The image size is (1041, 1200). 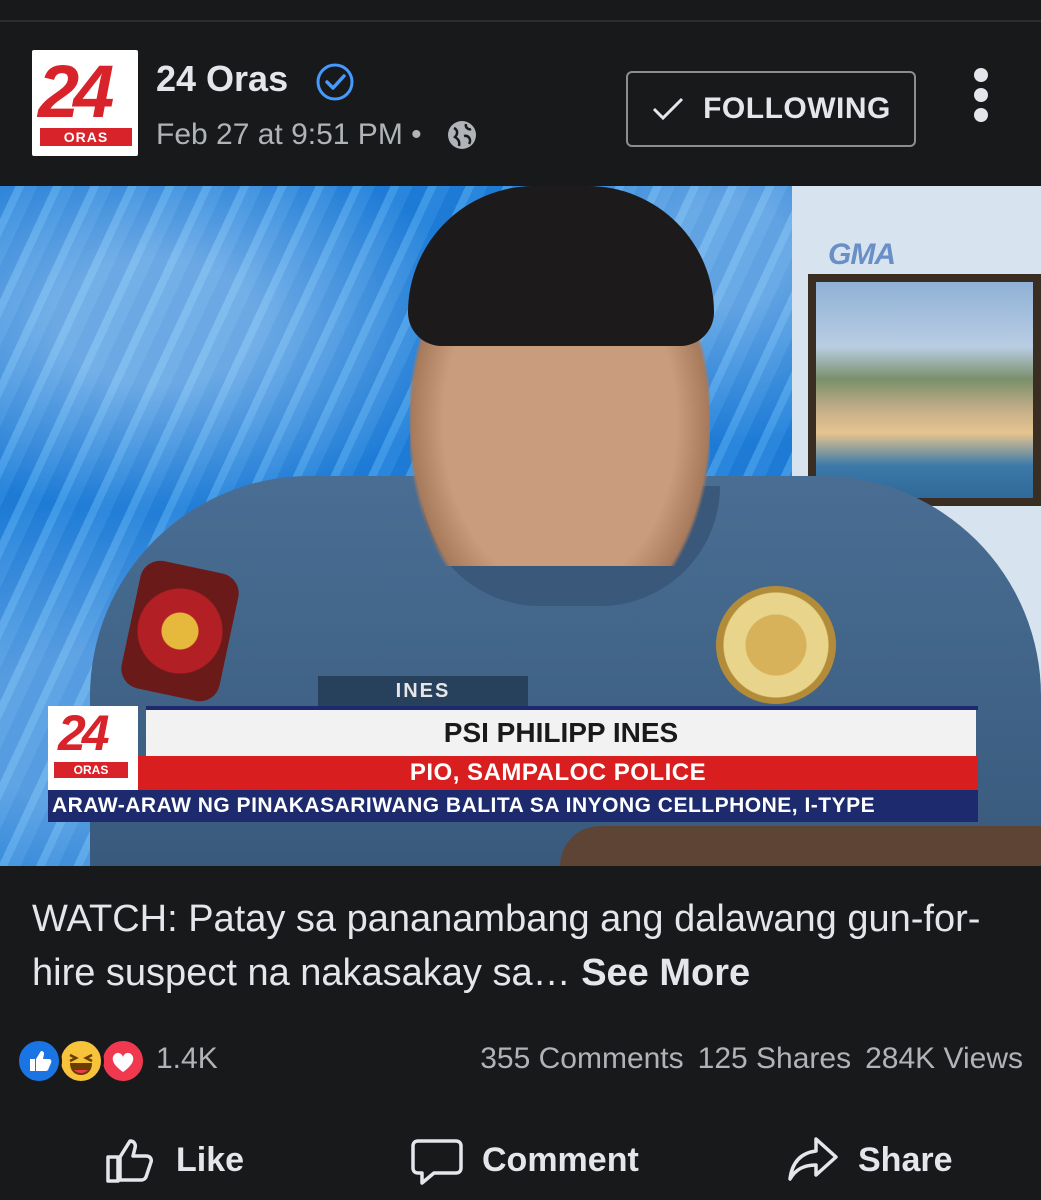 I want to click on police-badge, so click(x=776, y=645).